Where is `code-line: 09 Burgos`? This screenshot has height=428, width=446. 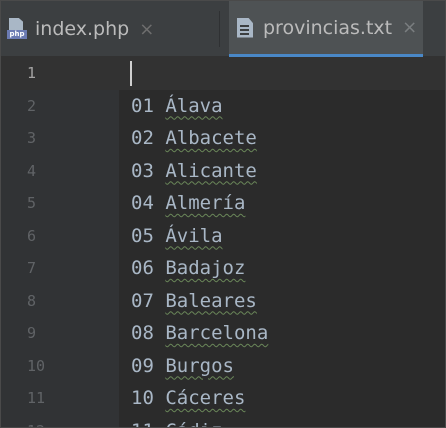 code-line: 09 Burgos is located at coordinates (182, 366).